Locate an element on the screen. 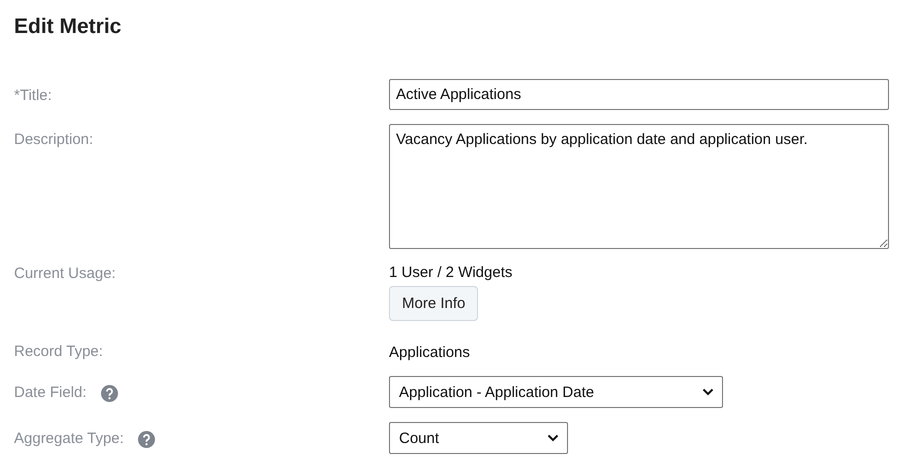 This screenshot has width=920, height=457. field-label: Current Usage: is located at coordinates (65, 273).